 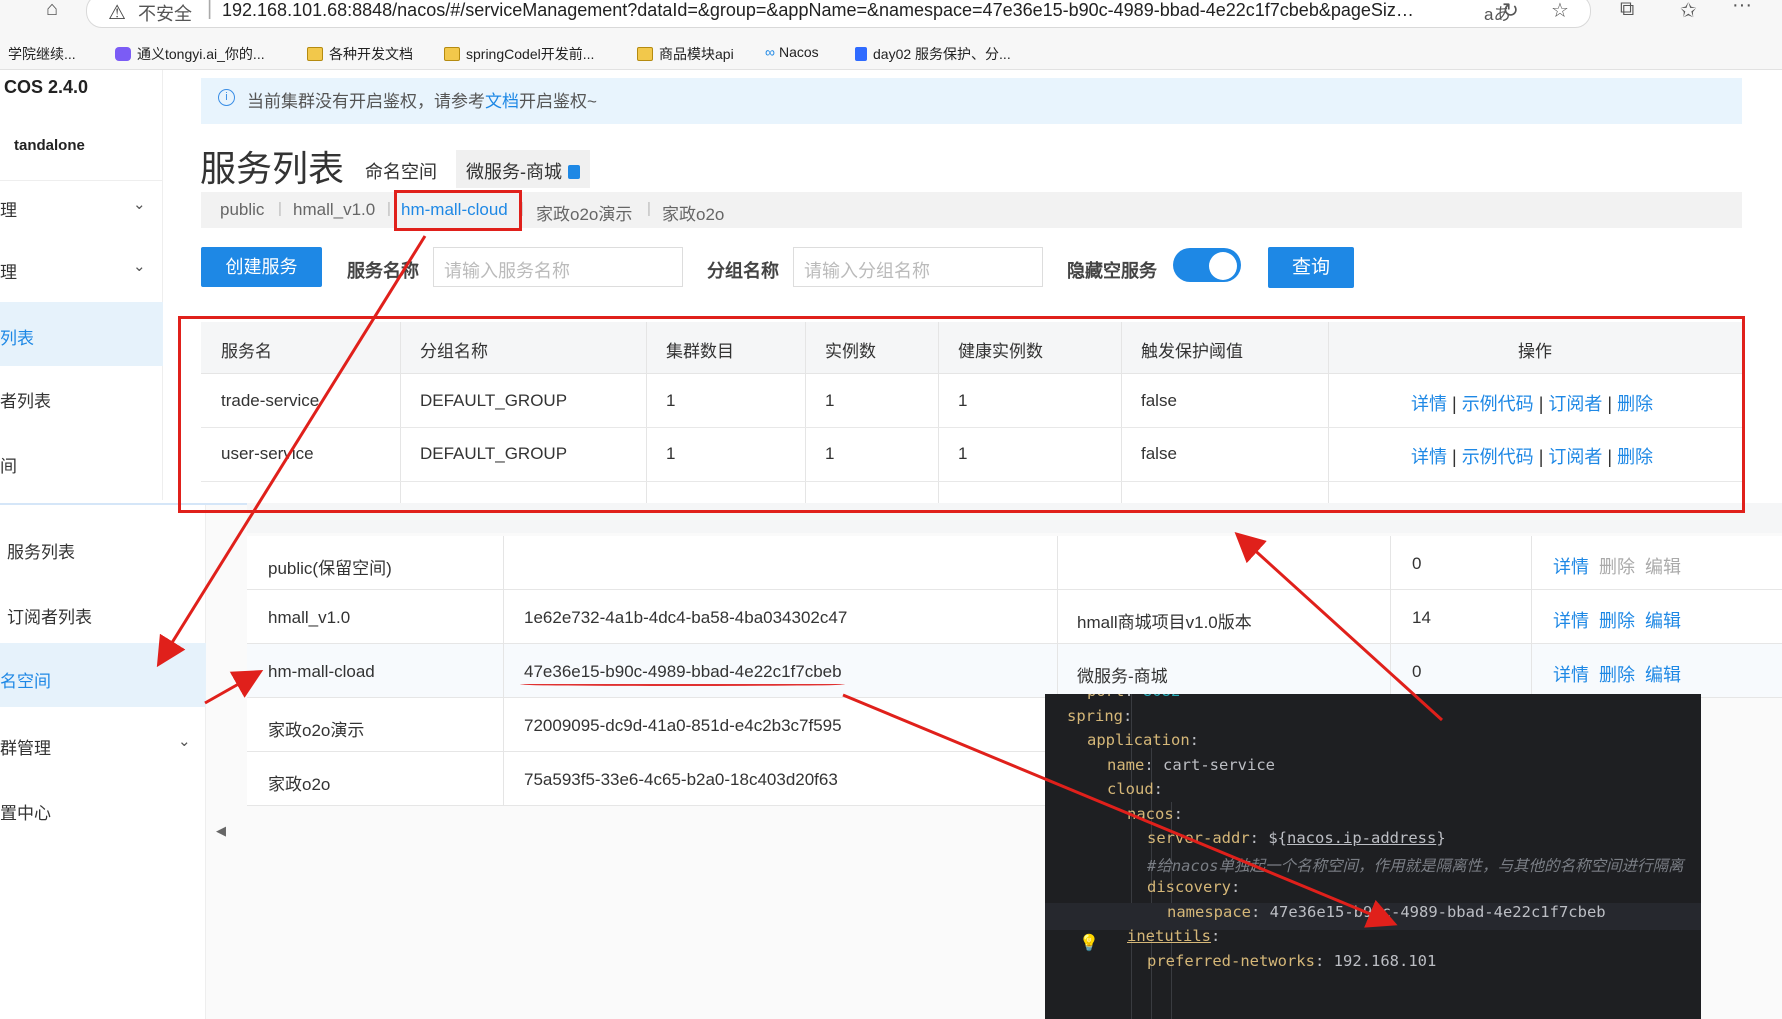 I want to click on arrow-uuid-to-code, so click(x=1120, y=810).